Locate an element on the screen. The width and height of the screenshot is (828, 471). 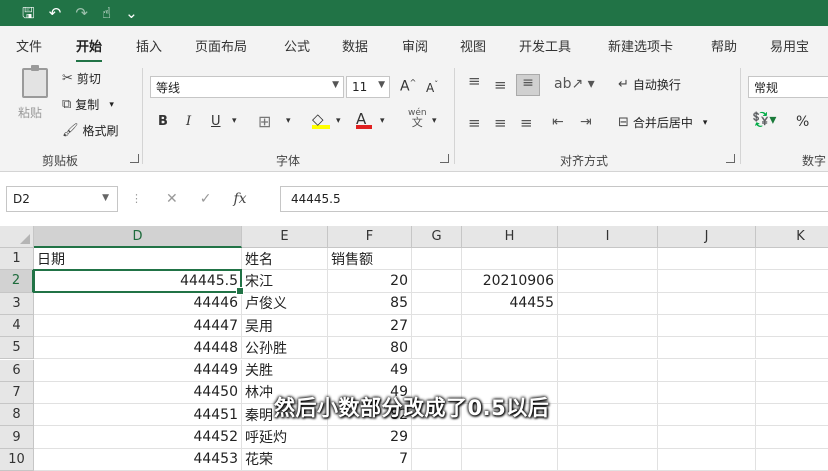
tab-3: 页面布局 is located at coordinates (221, 45).